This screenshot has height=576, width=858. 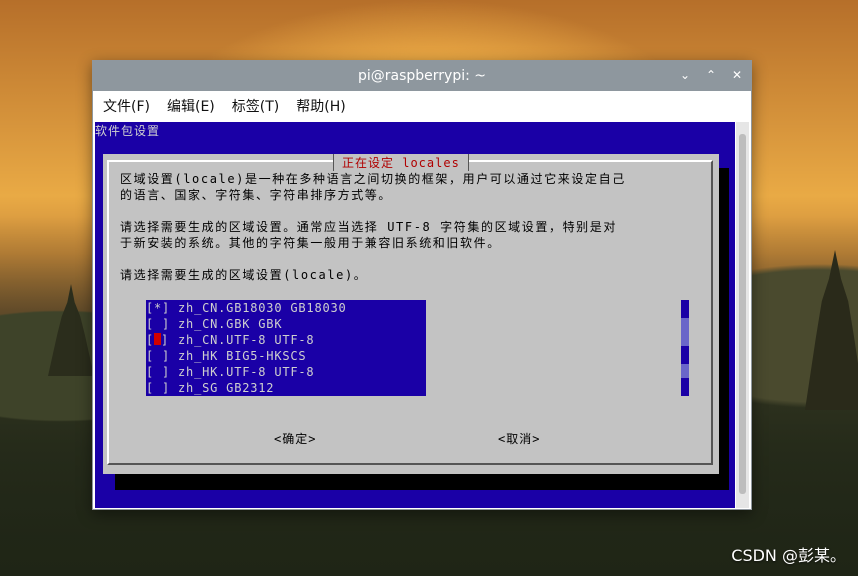 What do you see at coordinates (320, 106) in the screenshot?
I see `menu-help: 帮助(H)` at bounding box center [320, 106].